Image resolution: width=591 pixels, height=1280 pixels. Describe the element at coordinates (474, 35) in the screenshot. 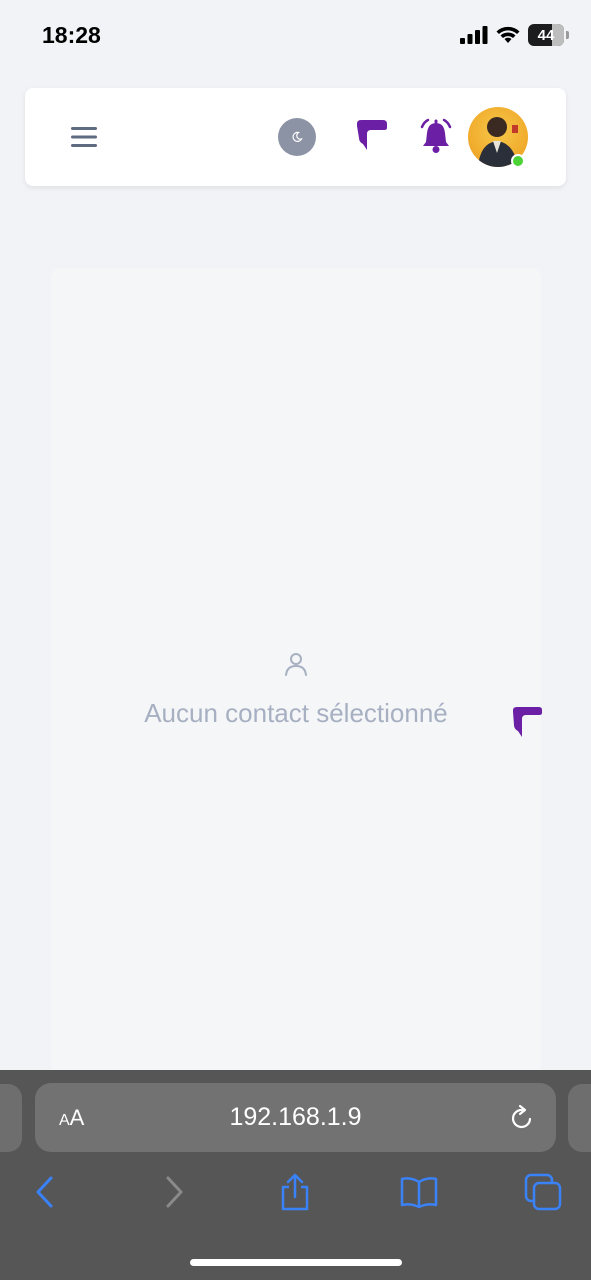

I see `signal-icon` at that location.